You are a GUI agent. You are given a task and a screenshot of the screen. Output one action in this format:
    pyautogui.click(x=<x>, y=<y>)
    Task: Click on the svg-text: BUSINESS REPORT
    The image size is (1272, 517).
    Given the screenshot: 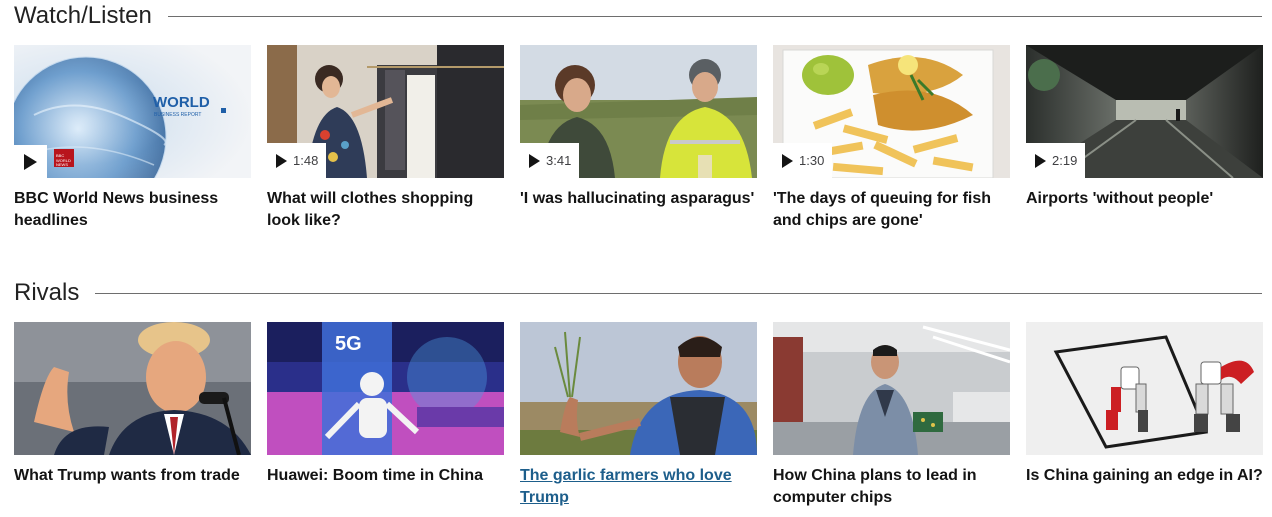 What is the action you would take?
    pyautogui.click(x=177, y=115)
    